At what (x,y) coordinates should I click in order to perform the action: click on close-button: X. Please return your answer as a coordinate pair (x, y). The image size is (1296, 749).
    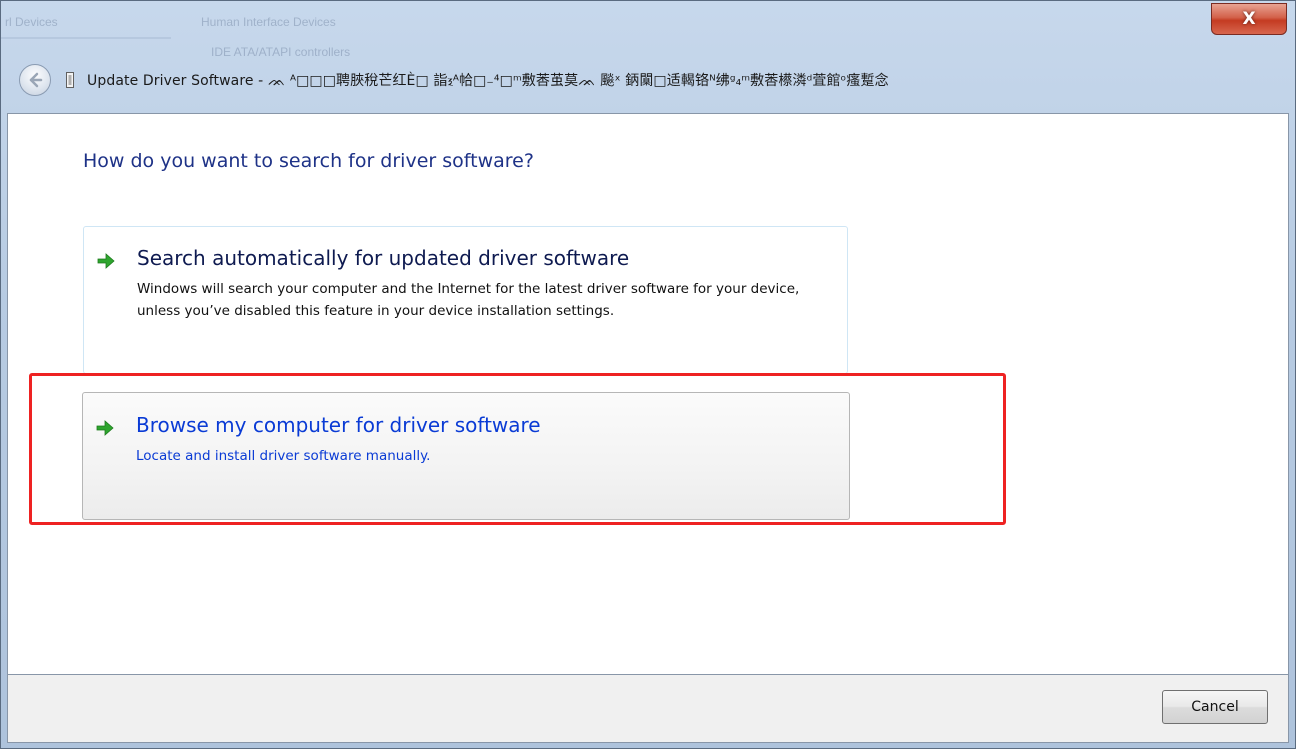
    Looking at the image, I should click on (1249, 19).